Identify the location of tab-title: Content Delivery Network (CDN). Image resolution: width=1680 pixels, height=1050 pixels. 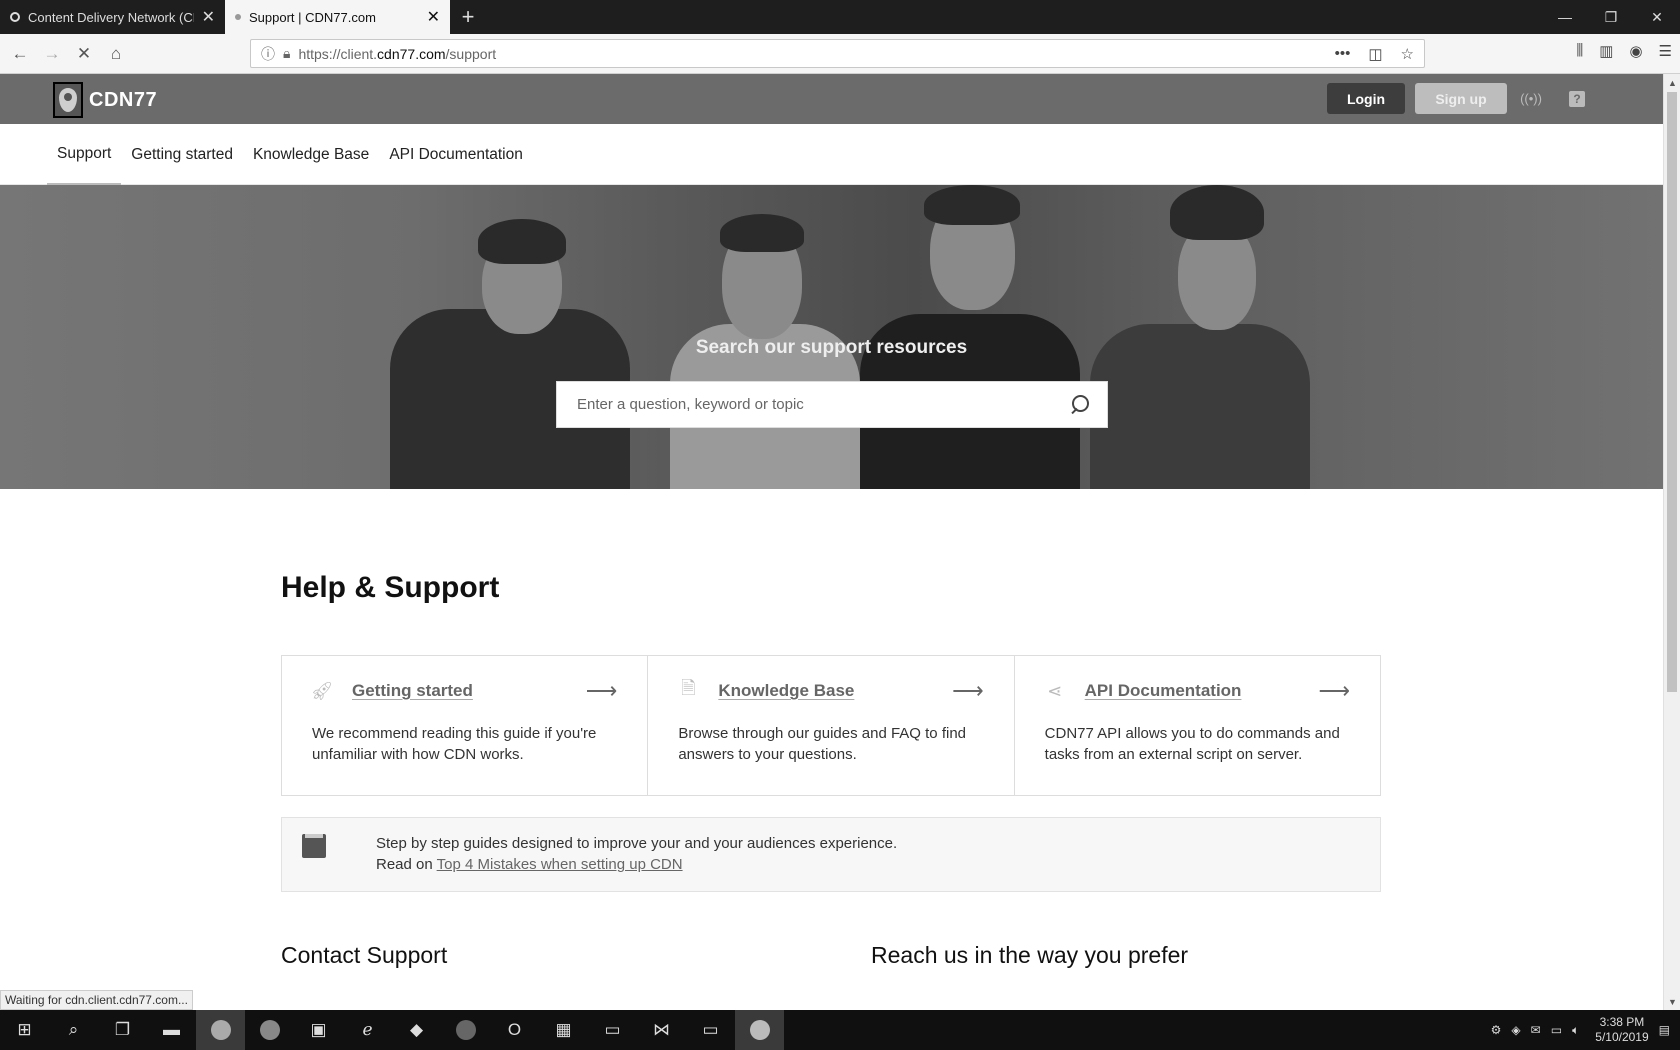
(111, 17).